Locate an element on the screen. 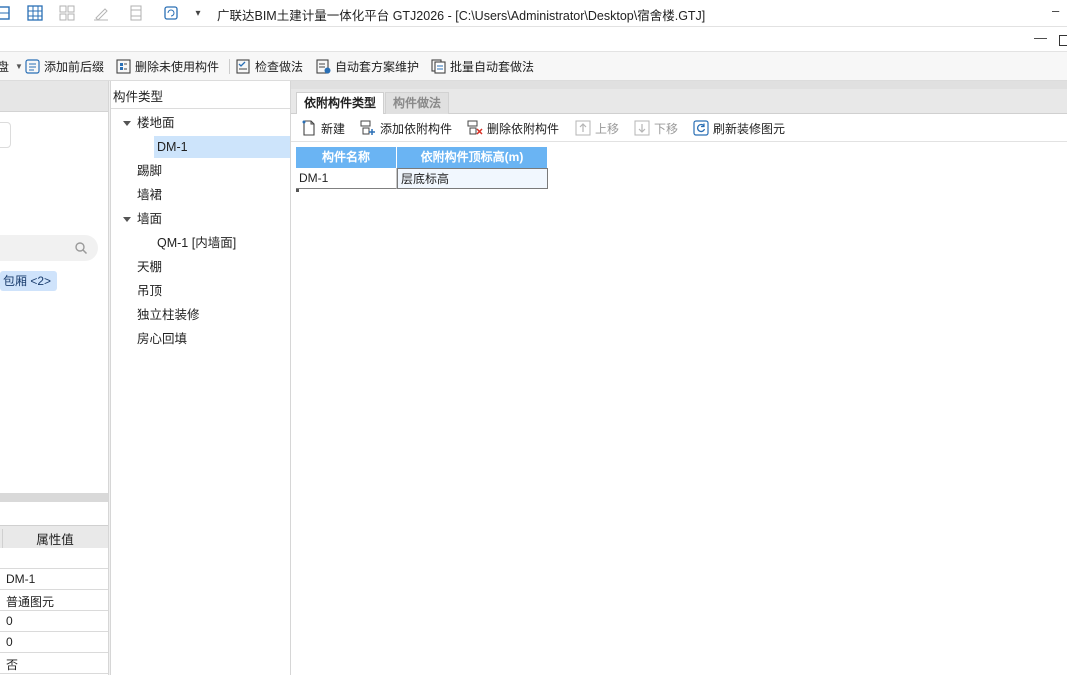 The image size is (1067, 675). room-tag: 包厢 <2> is located at coordinates (29, 281).